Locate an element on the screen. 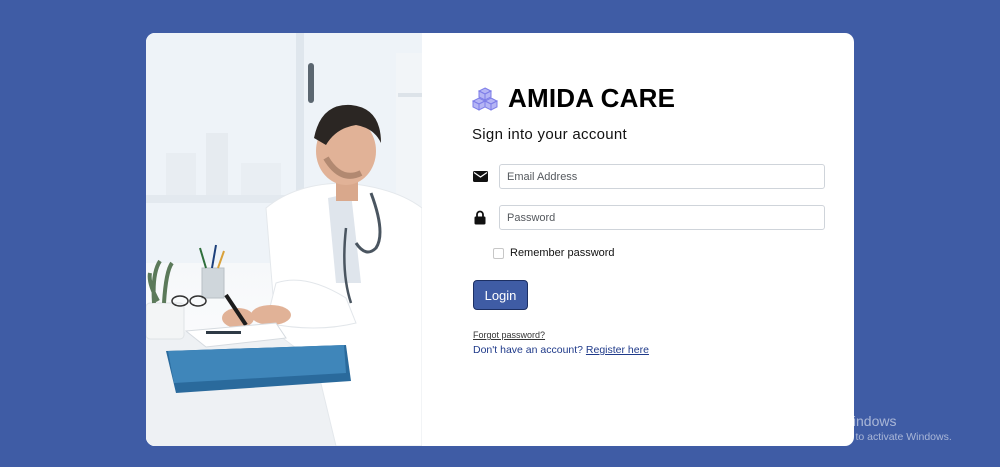 This screenshot has height=467, width=1000. brand-header: AMIDA CARE is located at coordinates (573, 98).